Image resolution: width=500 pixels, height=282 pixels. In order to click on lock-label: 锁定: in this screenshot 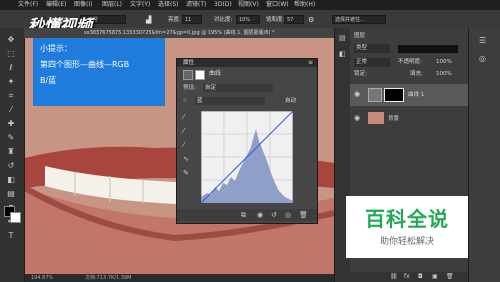, I will do `click(360, 74)`.